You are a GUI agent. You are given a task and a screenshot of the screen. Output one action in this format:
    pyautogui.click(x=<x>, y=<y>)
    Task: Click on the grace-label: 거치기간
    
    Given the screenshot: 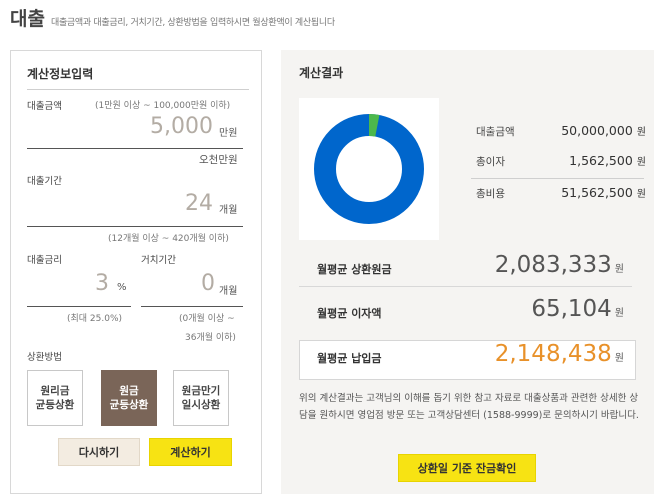 What is the action you would take?
    pyautogui.click(x=158, y=260)
    